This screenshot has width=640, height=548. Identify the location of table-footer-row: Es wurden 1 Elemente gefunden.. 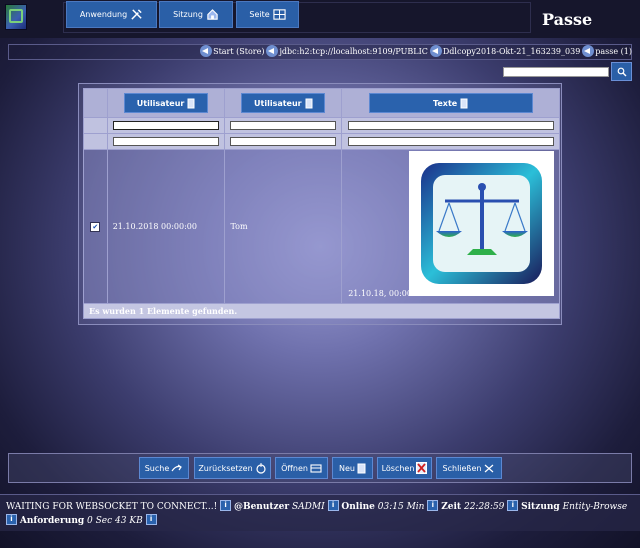
(321, 311).